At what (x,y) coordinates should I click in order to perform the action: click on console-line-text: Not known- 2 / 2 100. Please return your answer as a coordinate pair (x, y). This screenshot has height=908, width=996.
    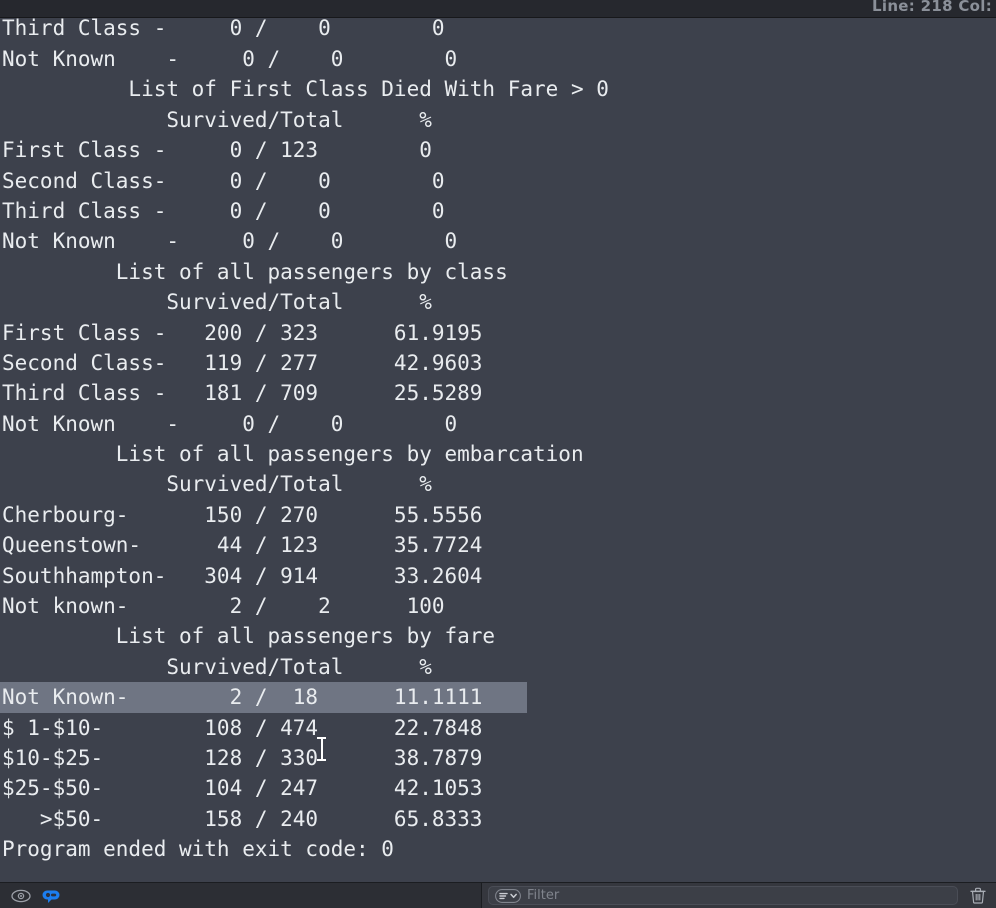
    Looking at the image, I should click on (223, 606).